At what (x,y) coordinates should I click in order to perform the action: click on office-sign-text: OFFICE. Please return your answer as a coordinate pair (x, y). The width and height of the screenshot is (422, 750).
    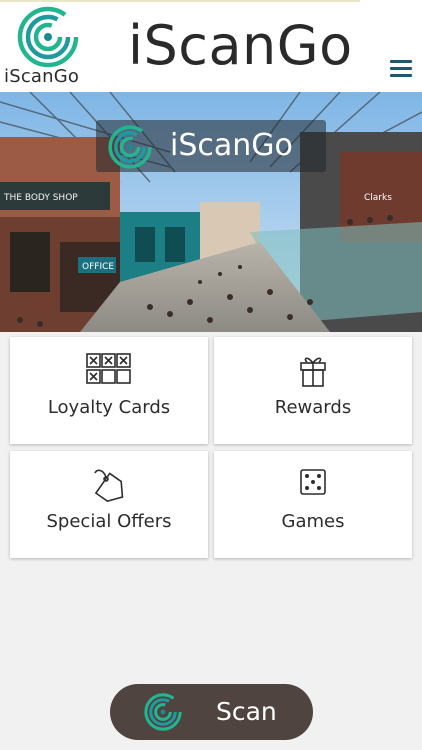
    Looking at the image, I should click on (98, 267).